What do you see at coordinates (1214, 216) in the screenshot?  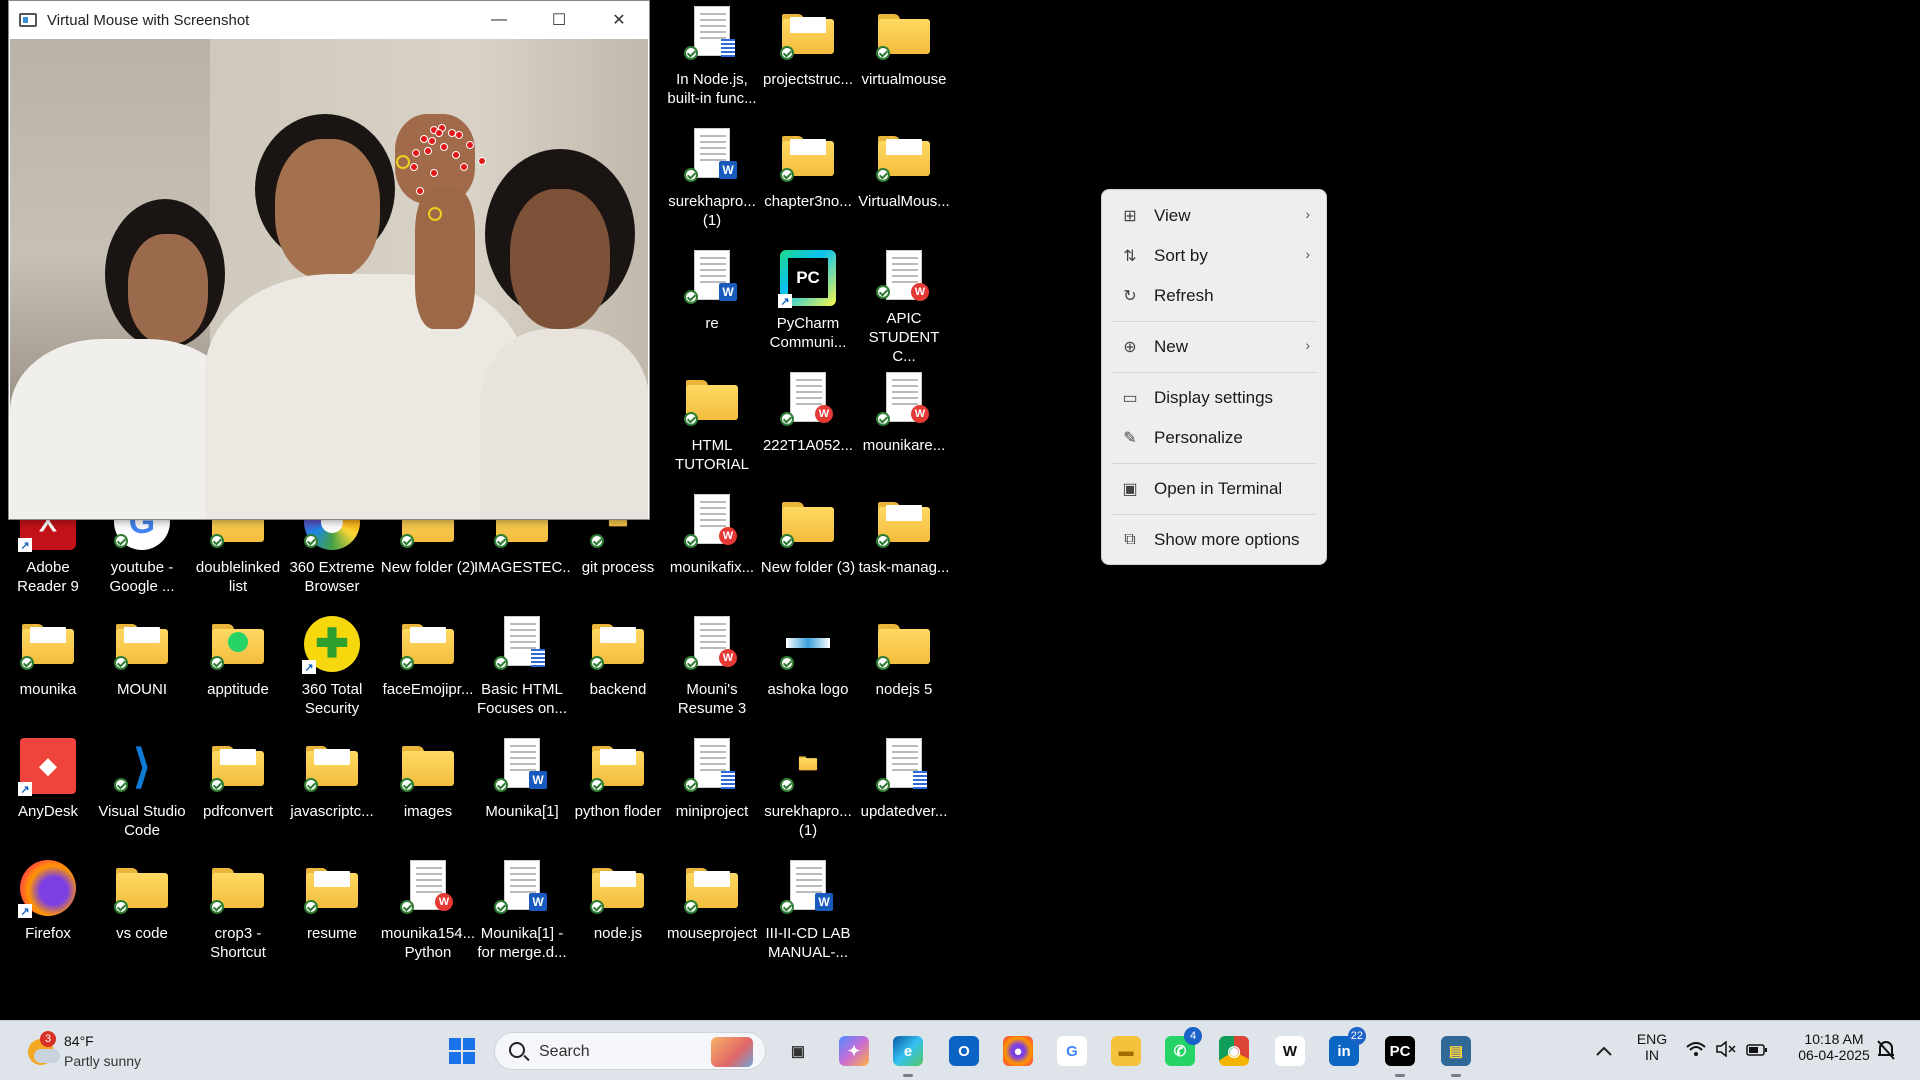 I see `menu-item-view: ⊞ View ›` at bounding box center [1214, 216].